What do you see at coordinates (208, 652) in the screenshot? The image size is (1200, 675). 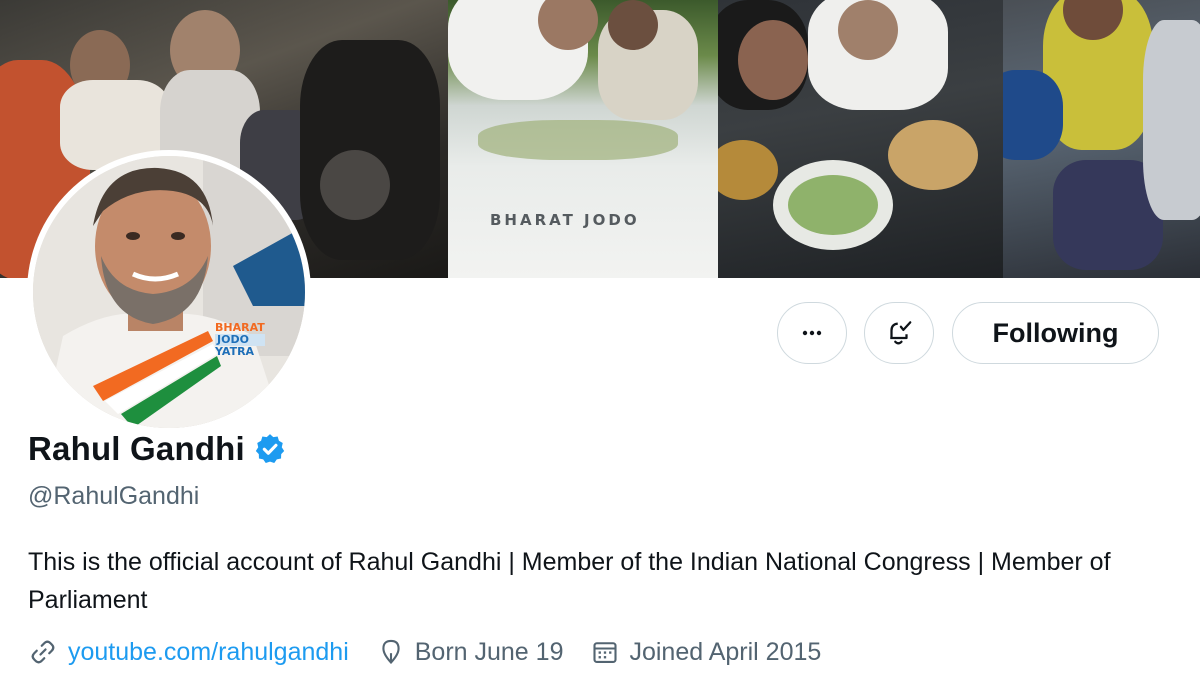 I see `website-link: youtube.com/rahulgandhi` at bounding box center [208, 652].